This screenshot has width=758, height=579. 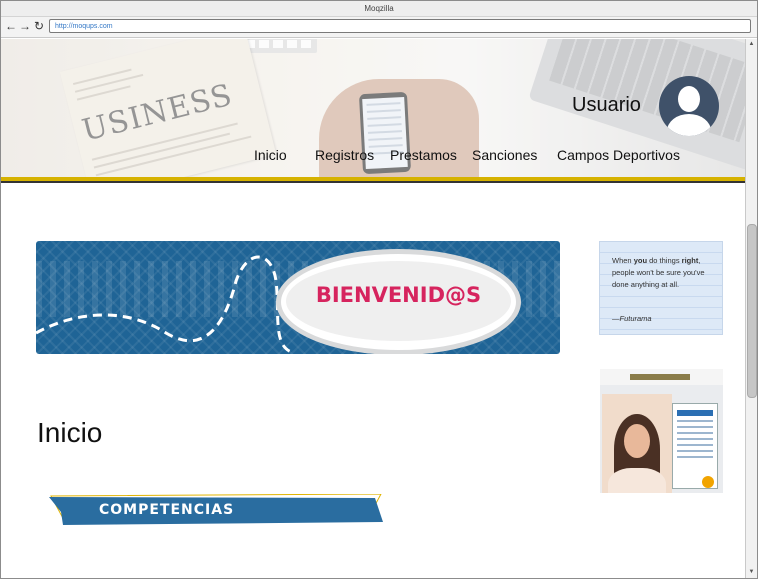 I want to click on browser-toolbar: ← → ↻ http://moqups.com, so click(x=379, y=27).